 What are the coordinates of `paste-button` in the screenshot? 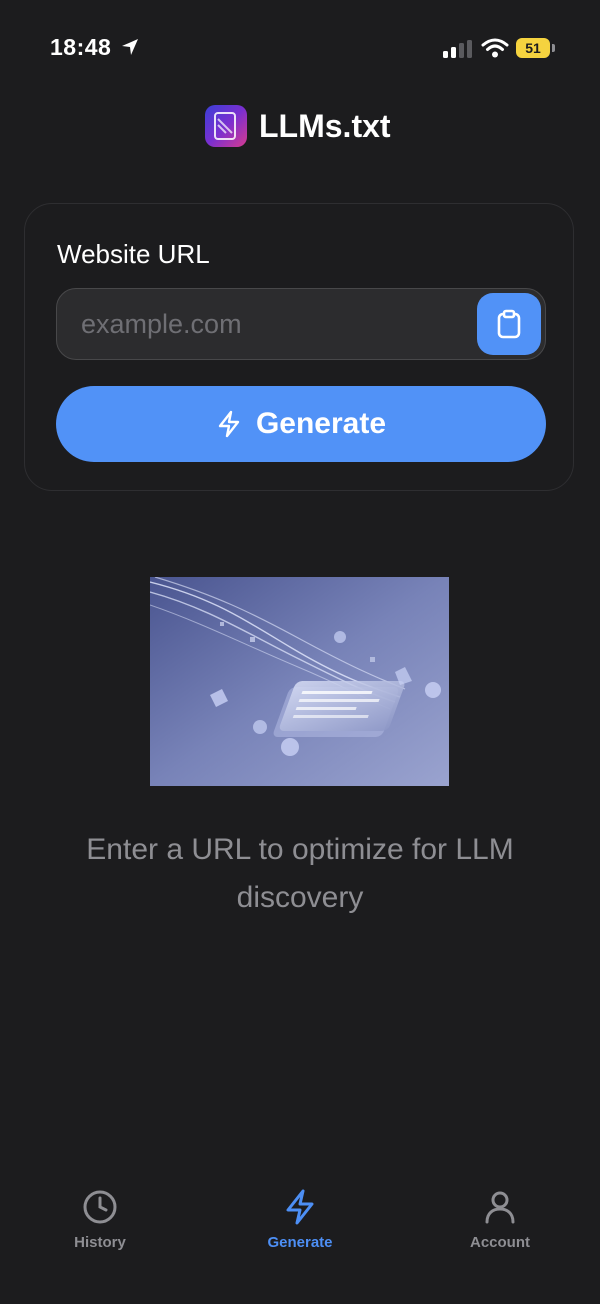 It's located at (509, 324).